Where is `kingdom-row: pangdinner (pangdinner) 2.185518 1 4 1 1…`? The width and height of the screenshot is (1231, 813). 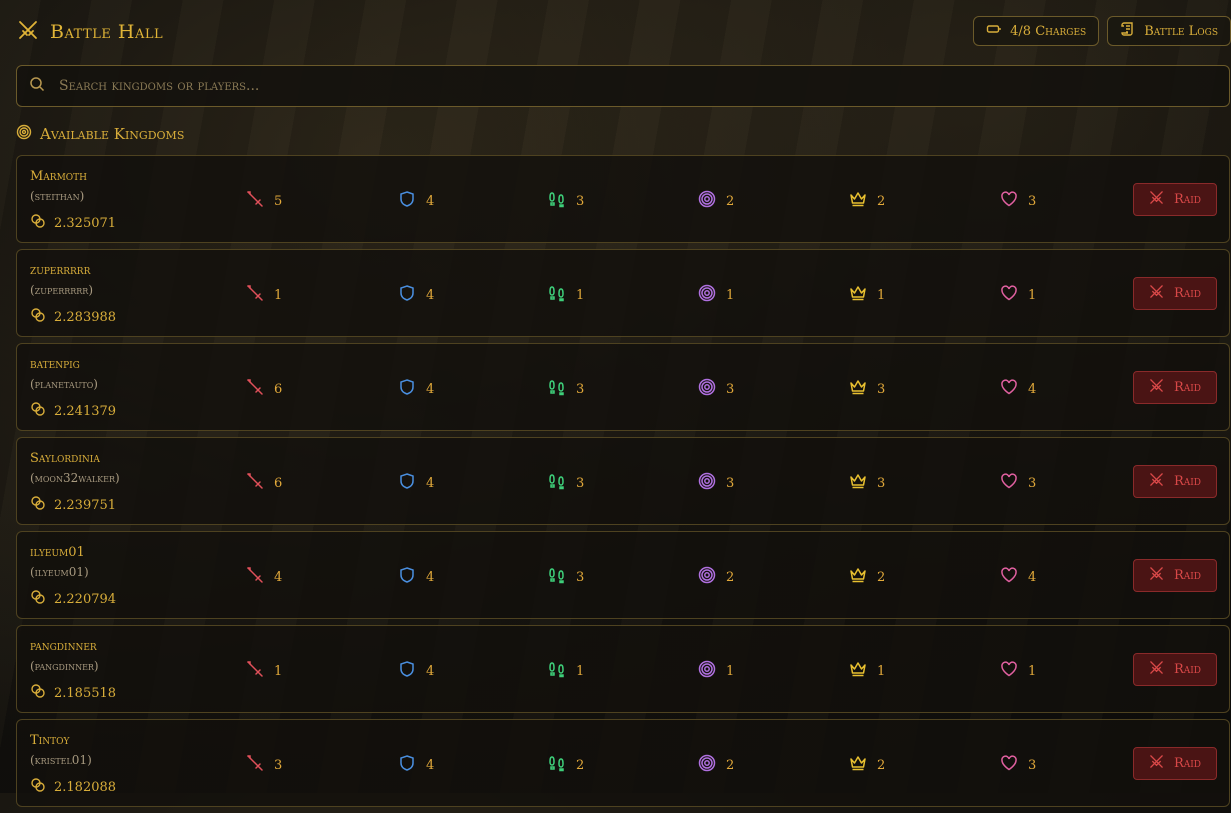
kingdom-row: pangdinner (pangdinner) 2.185518 1 4 1 1… is located at coordinates (623, 669).